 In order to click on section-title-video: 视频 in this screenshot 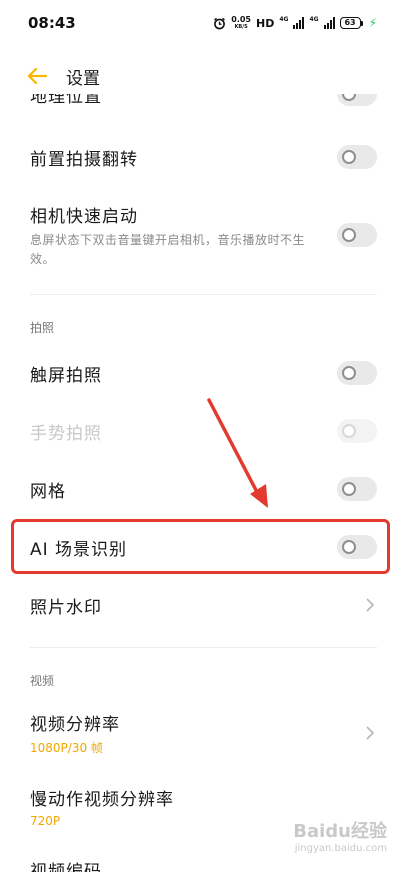, I will do `click(42, 681)`.